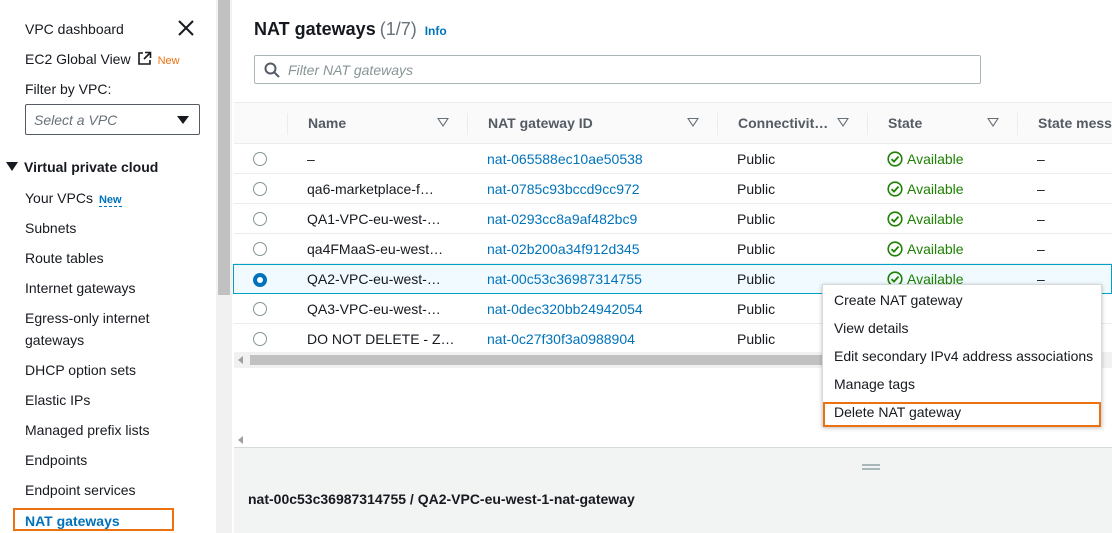 This screenshot has width=1112, height=533. What do you see at coordinates (315, 29) in the screenshot?
I see `page-title-text: NAT gateways` at bounding box center [315, 29].